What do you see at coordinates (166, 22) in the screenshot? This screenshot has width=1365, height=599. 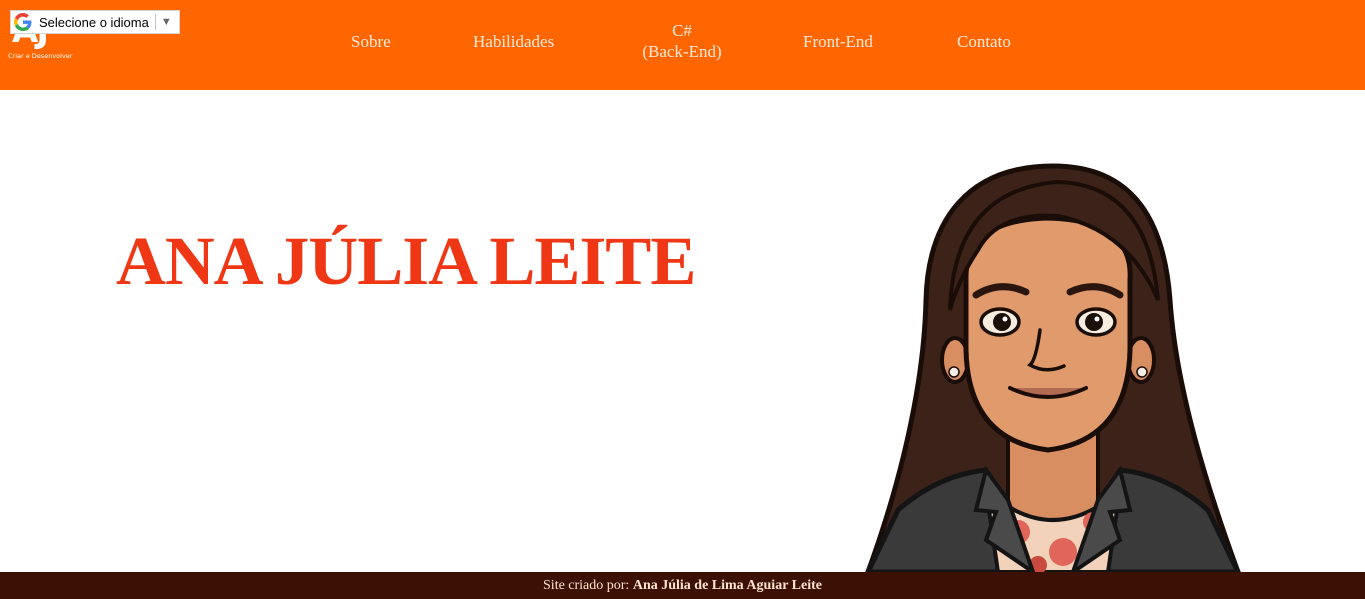 I see `dropdown-arrow-icon: ▼` at bounding box center [166, 22].